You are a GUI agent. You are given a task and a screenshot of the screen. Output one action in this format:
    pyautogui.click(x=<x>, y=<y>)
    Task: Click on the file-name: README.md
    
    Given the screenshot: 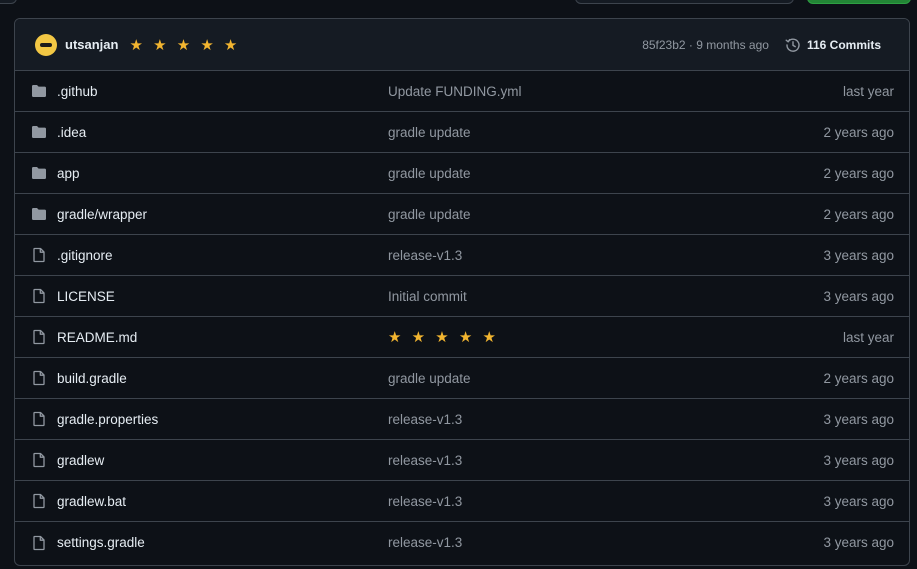 What is the action you would take?
    pyautogui.click(x=222, y=337)
    